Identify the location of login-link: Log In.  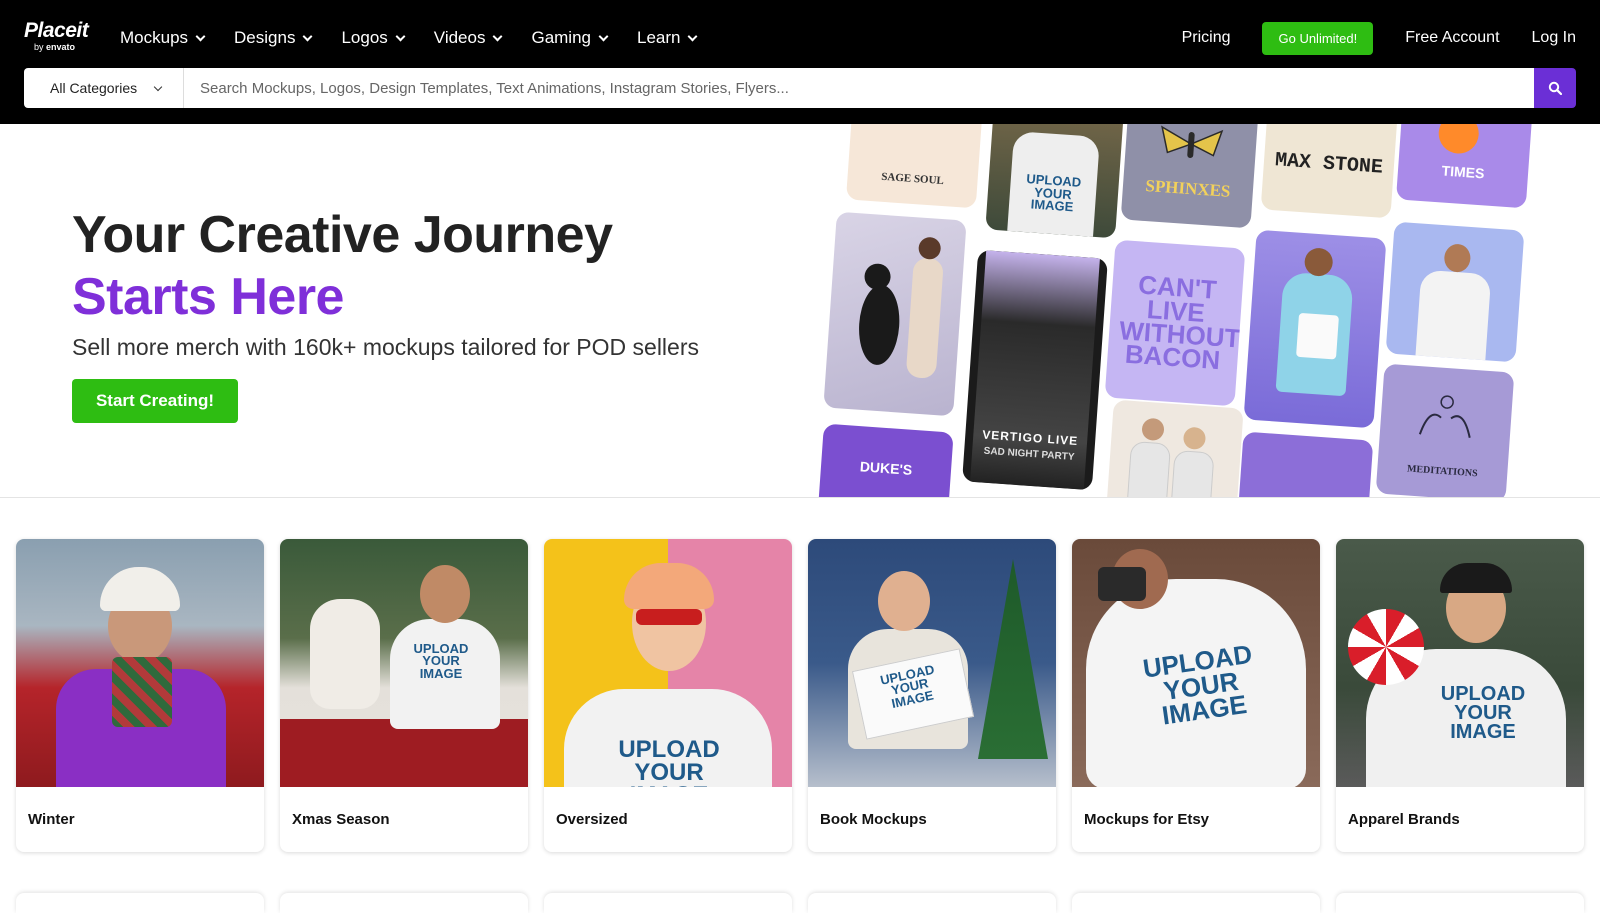
(1554, 38).